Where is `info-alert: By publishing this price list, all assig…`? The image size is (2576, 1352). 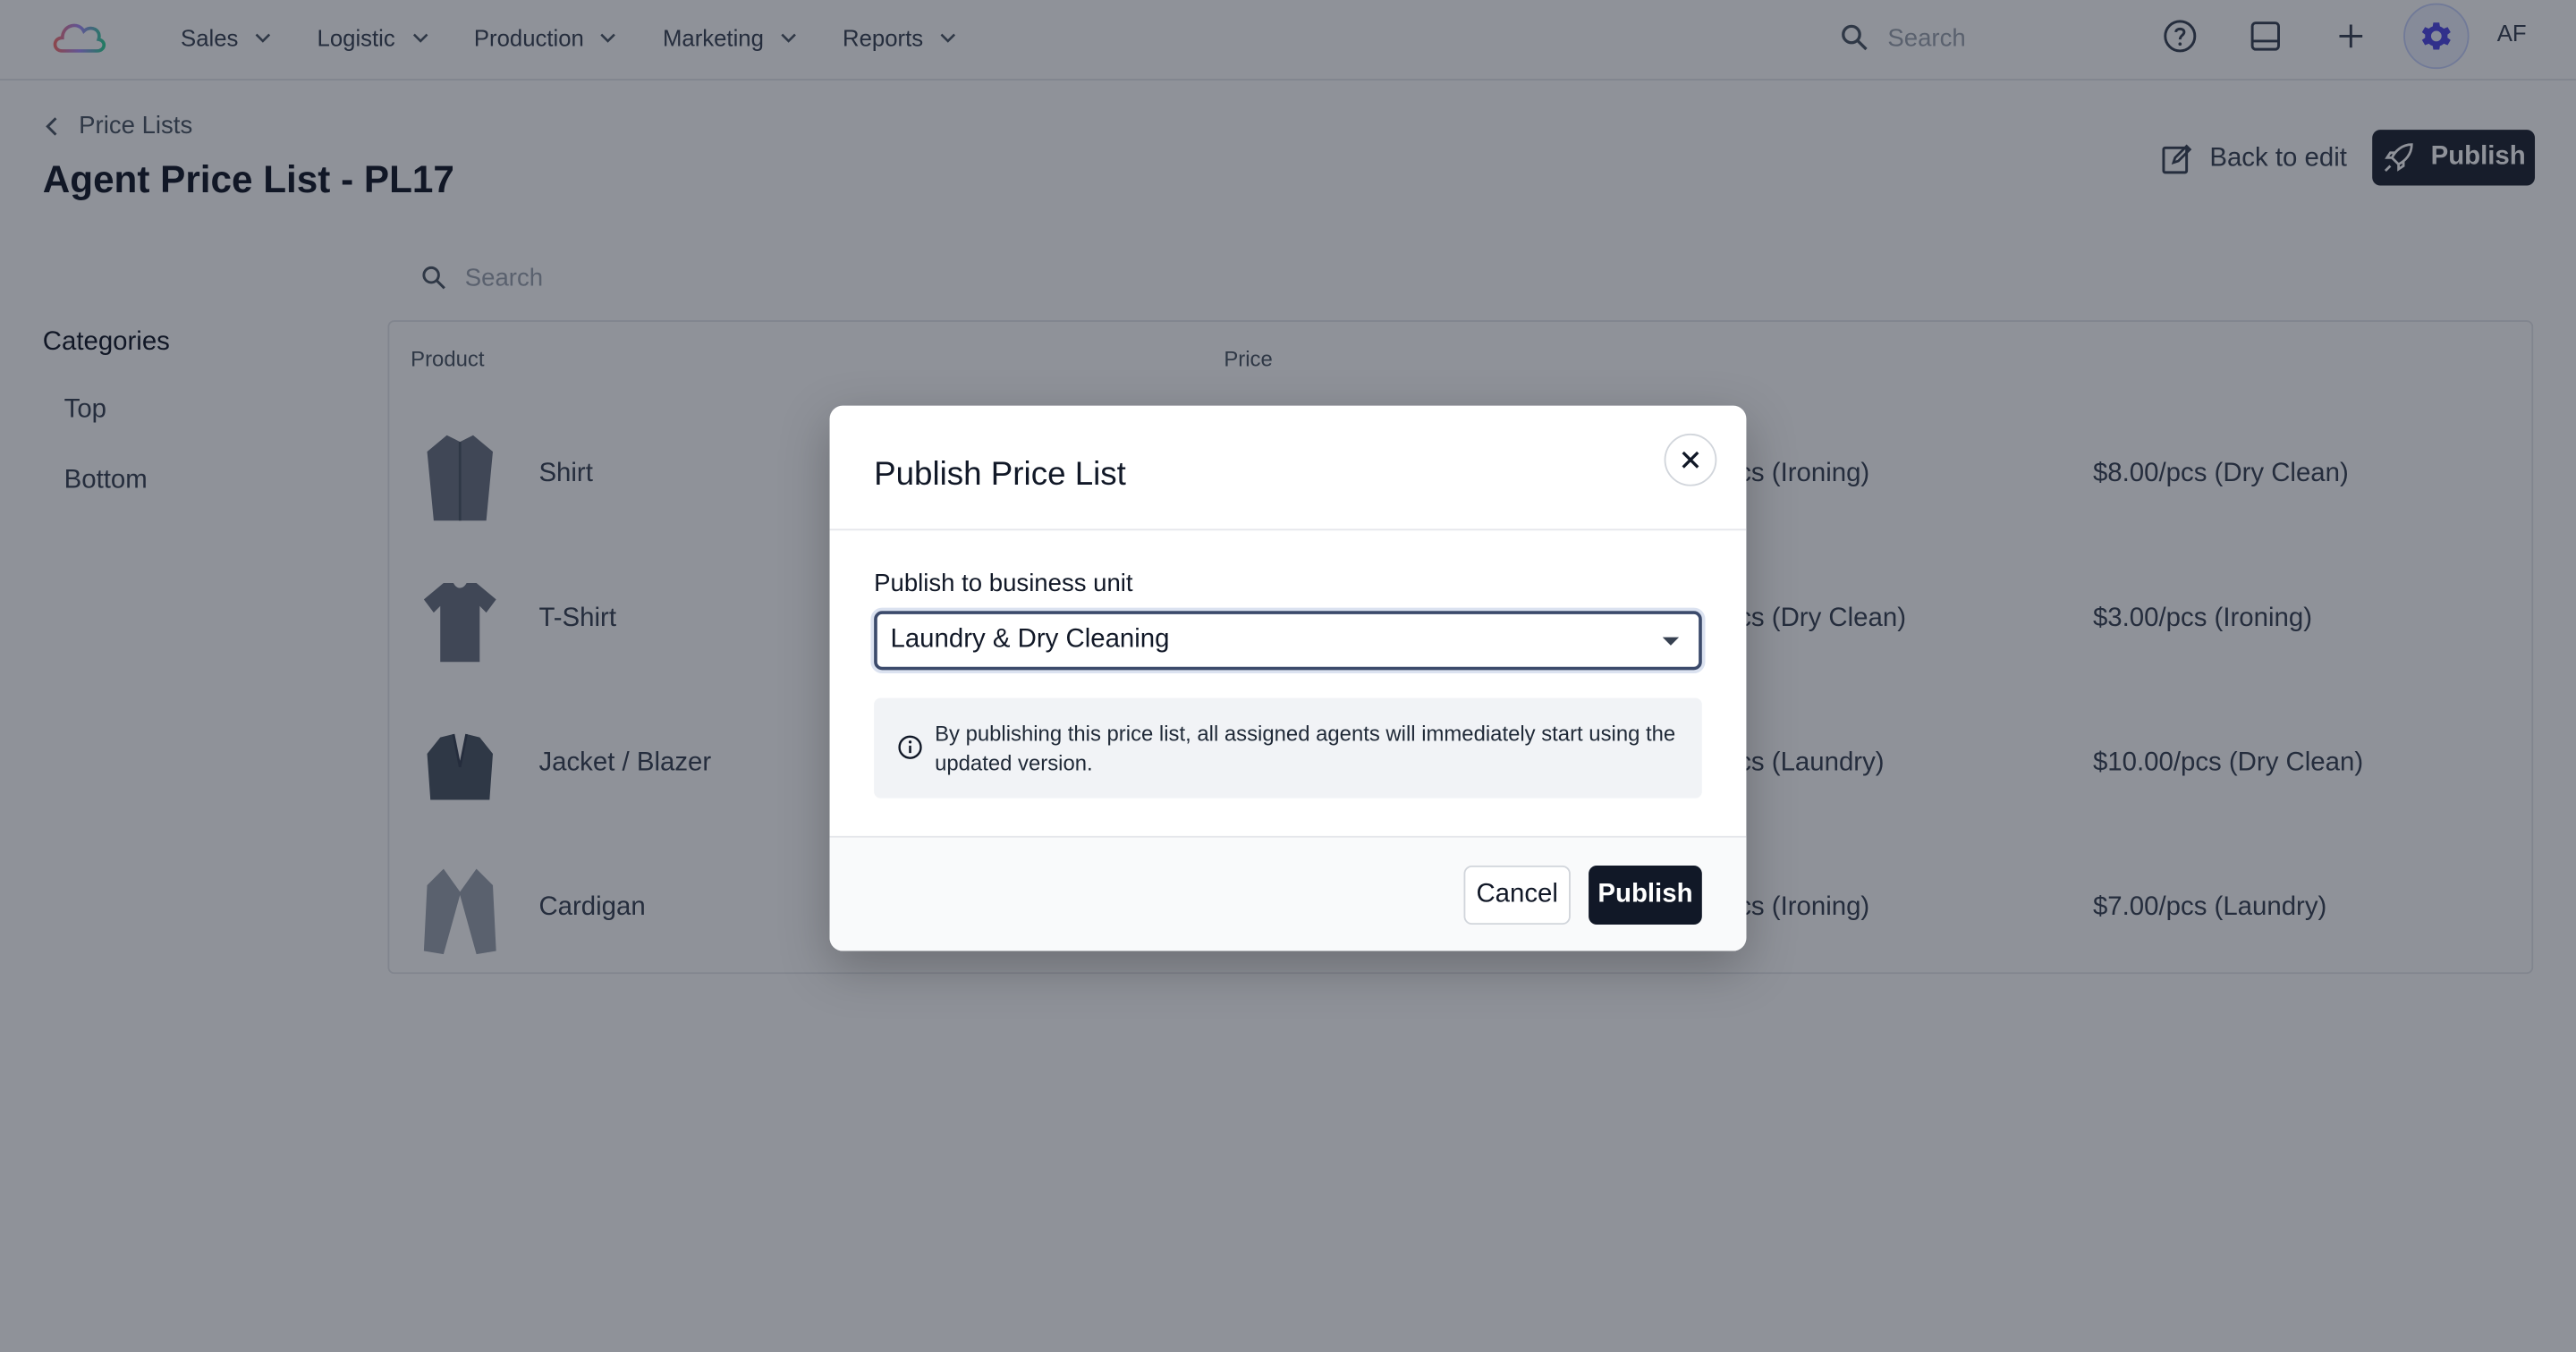
info-alert: By publishing this price list, all assig… is located at coordinates (1288, 748).